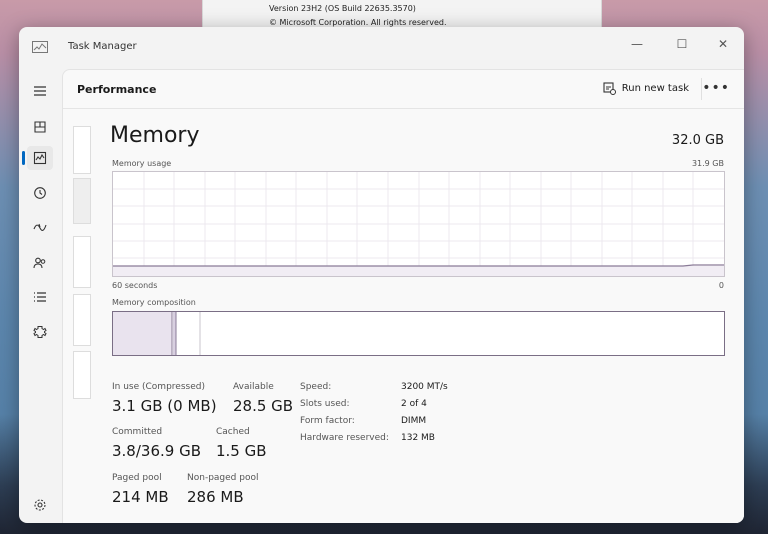  Describe the element at coordinates (82, 375) in the screenshot. I see `mini-panel-gpu` at that location.